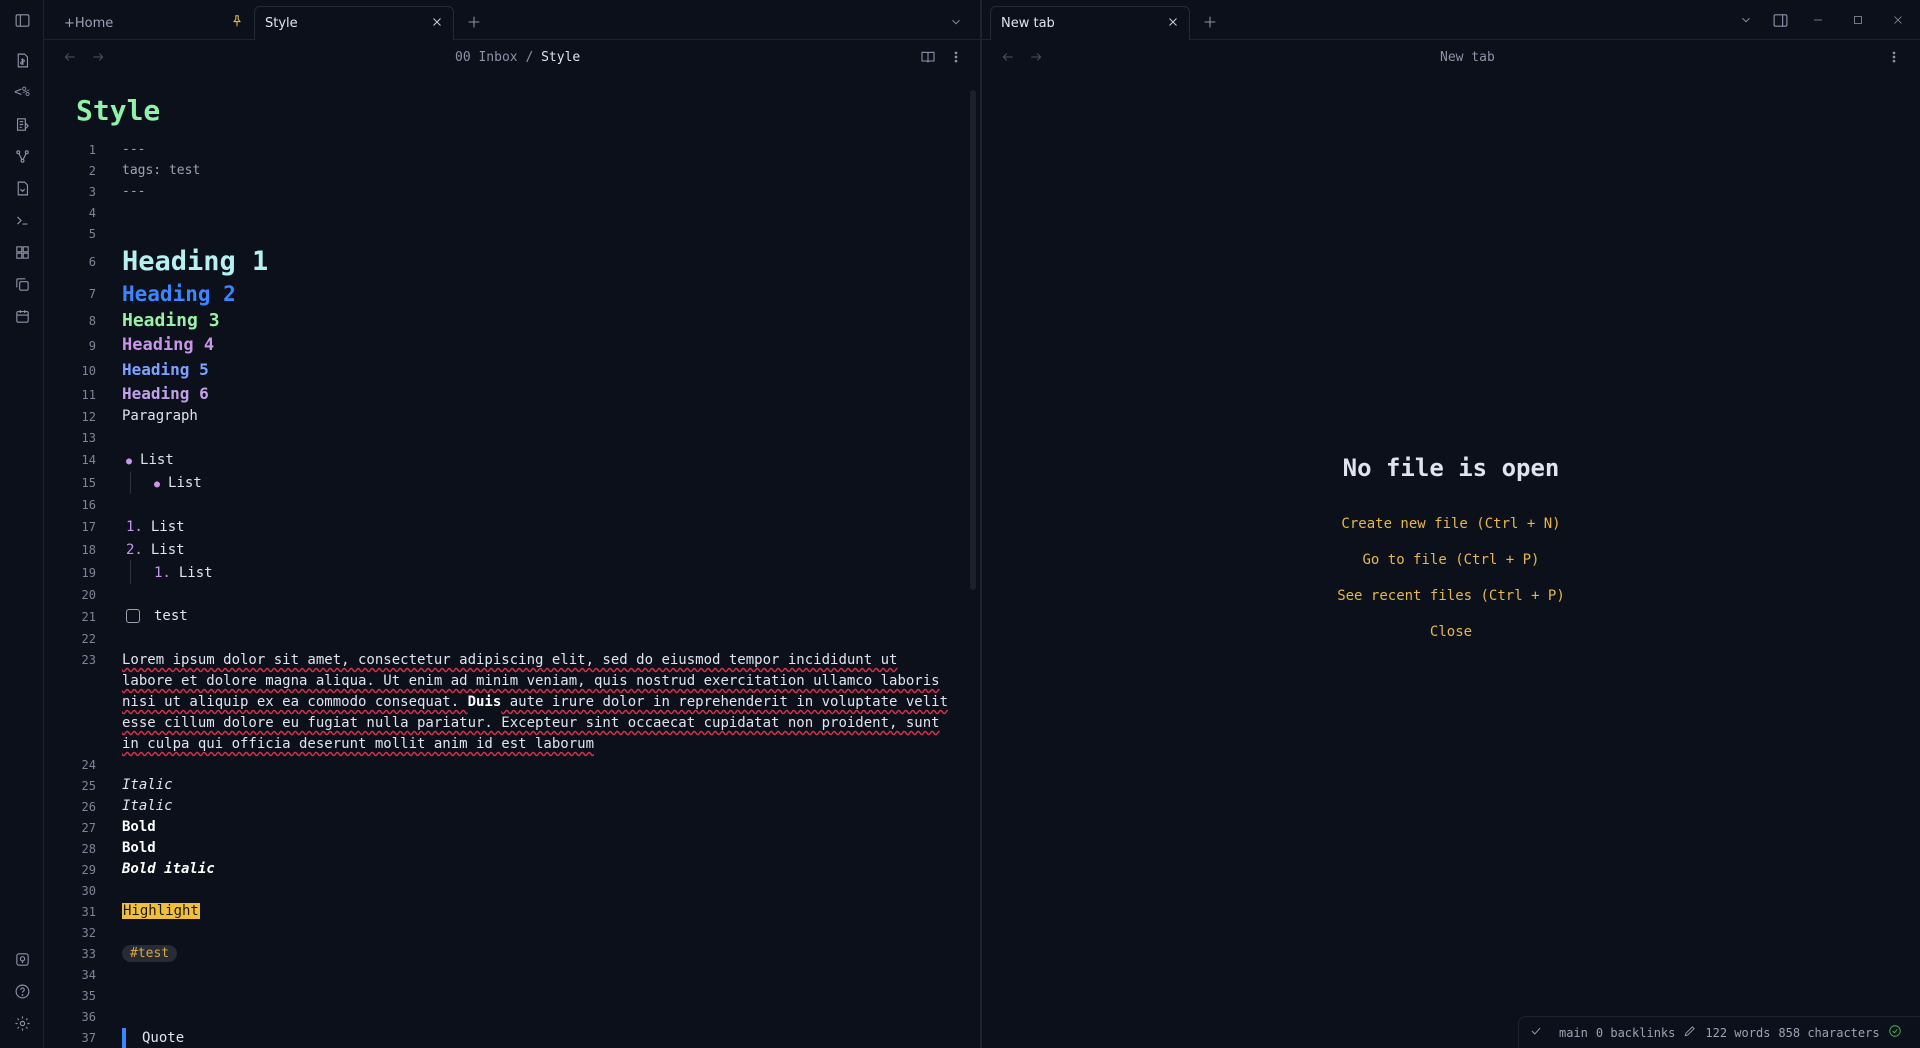  Describe the element at coordinates (168, 345) in the screenshot. I see `heading-4: Heading 4` at that location.